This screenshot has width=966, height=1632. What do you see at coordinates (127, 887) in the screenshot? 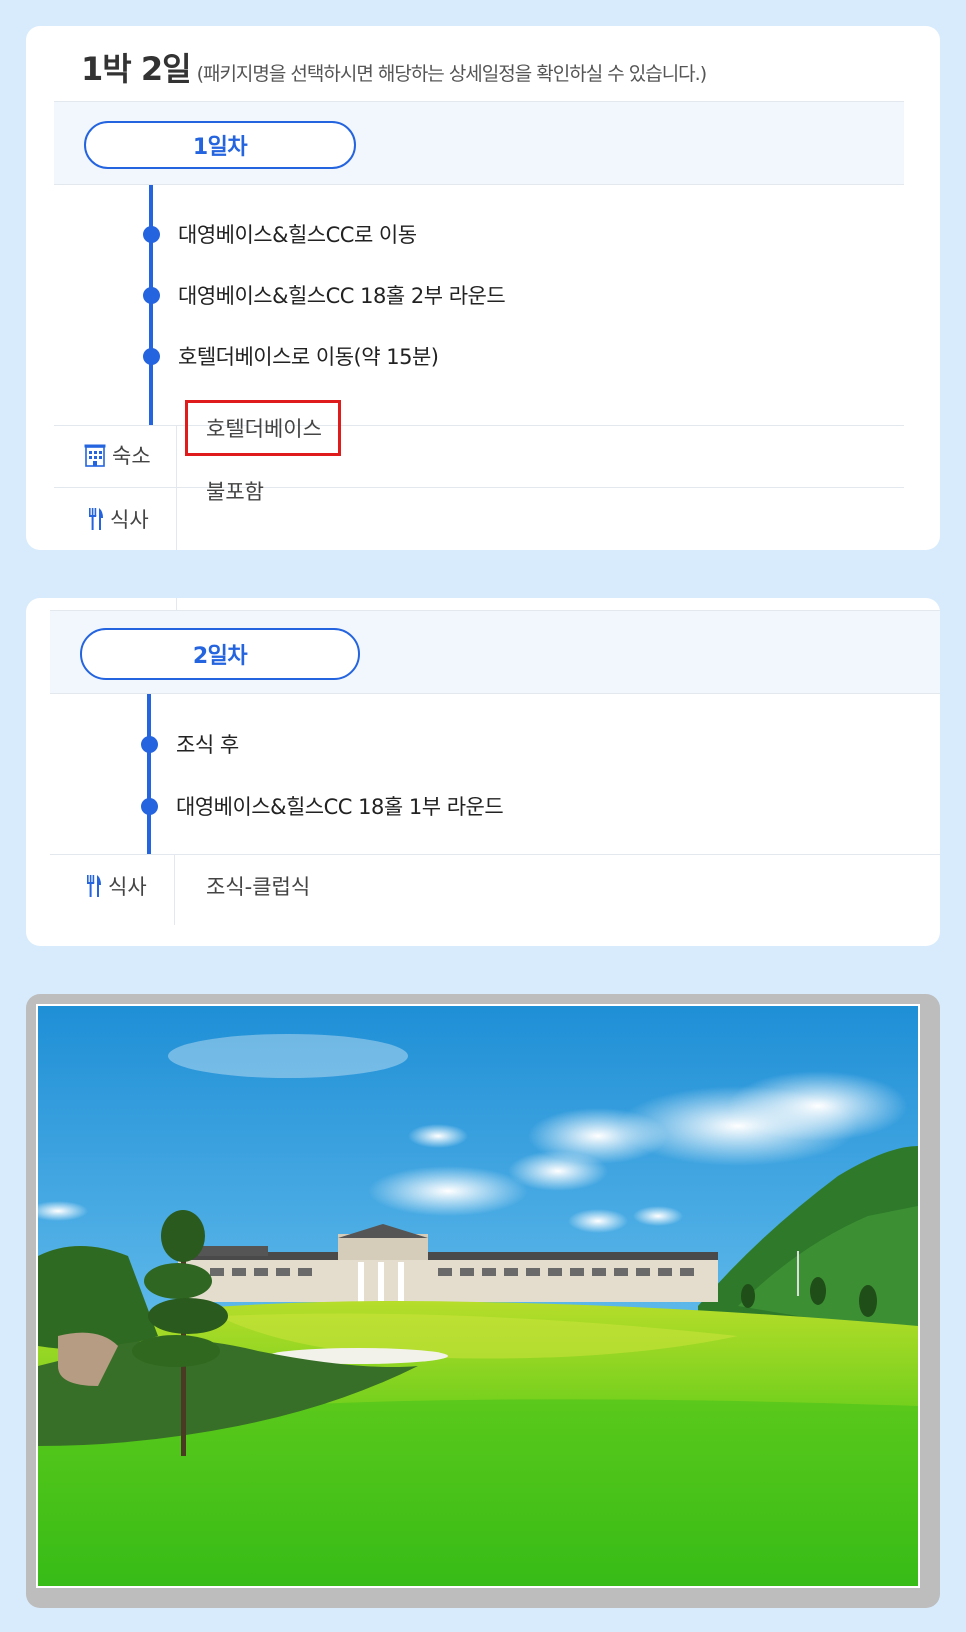
I see `day2-meal-label: 식사` at bounding box center [127, 887].